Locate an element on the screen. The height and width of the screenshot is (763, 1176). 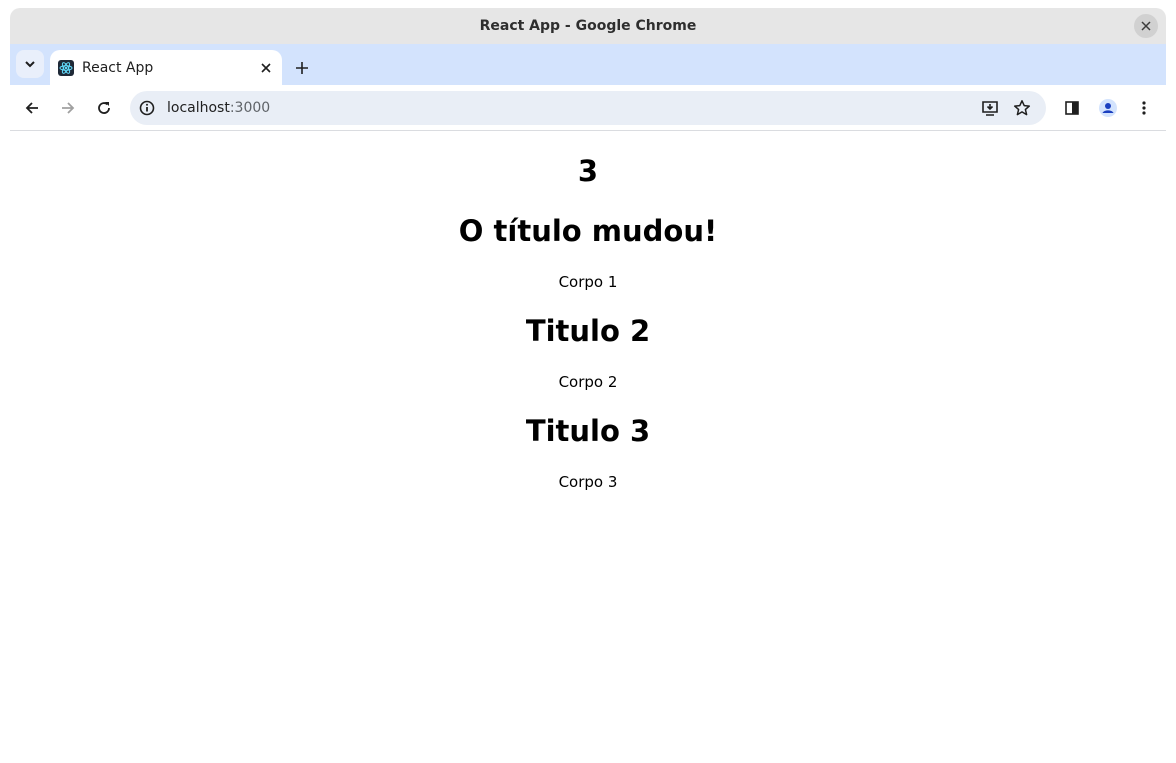
bookmark-button is located at coordinates (1022, 108).